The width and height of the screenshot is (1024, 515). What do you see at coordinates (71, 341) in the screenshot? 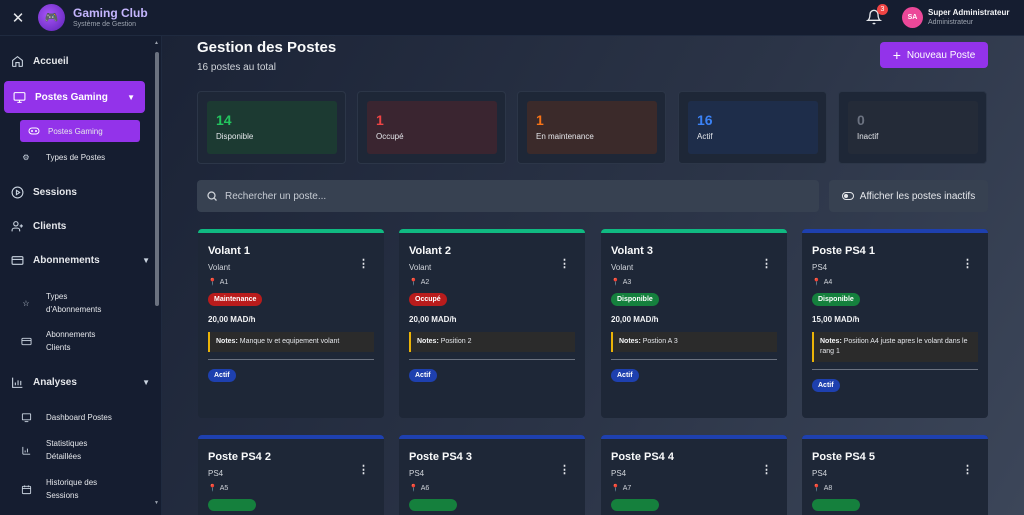
I see `sidebar-item-label: Abonnements Clients` at bounding box center [71, 341].